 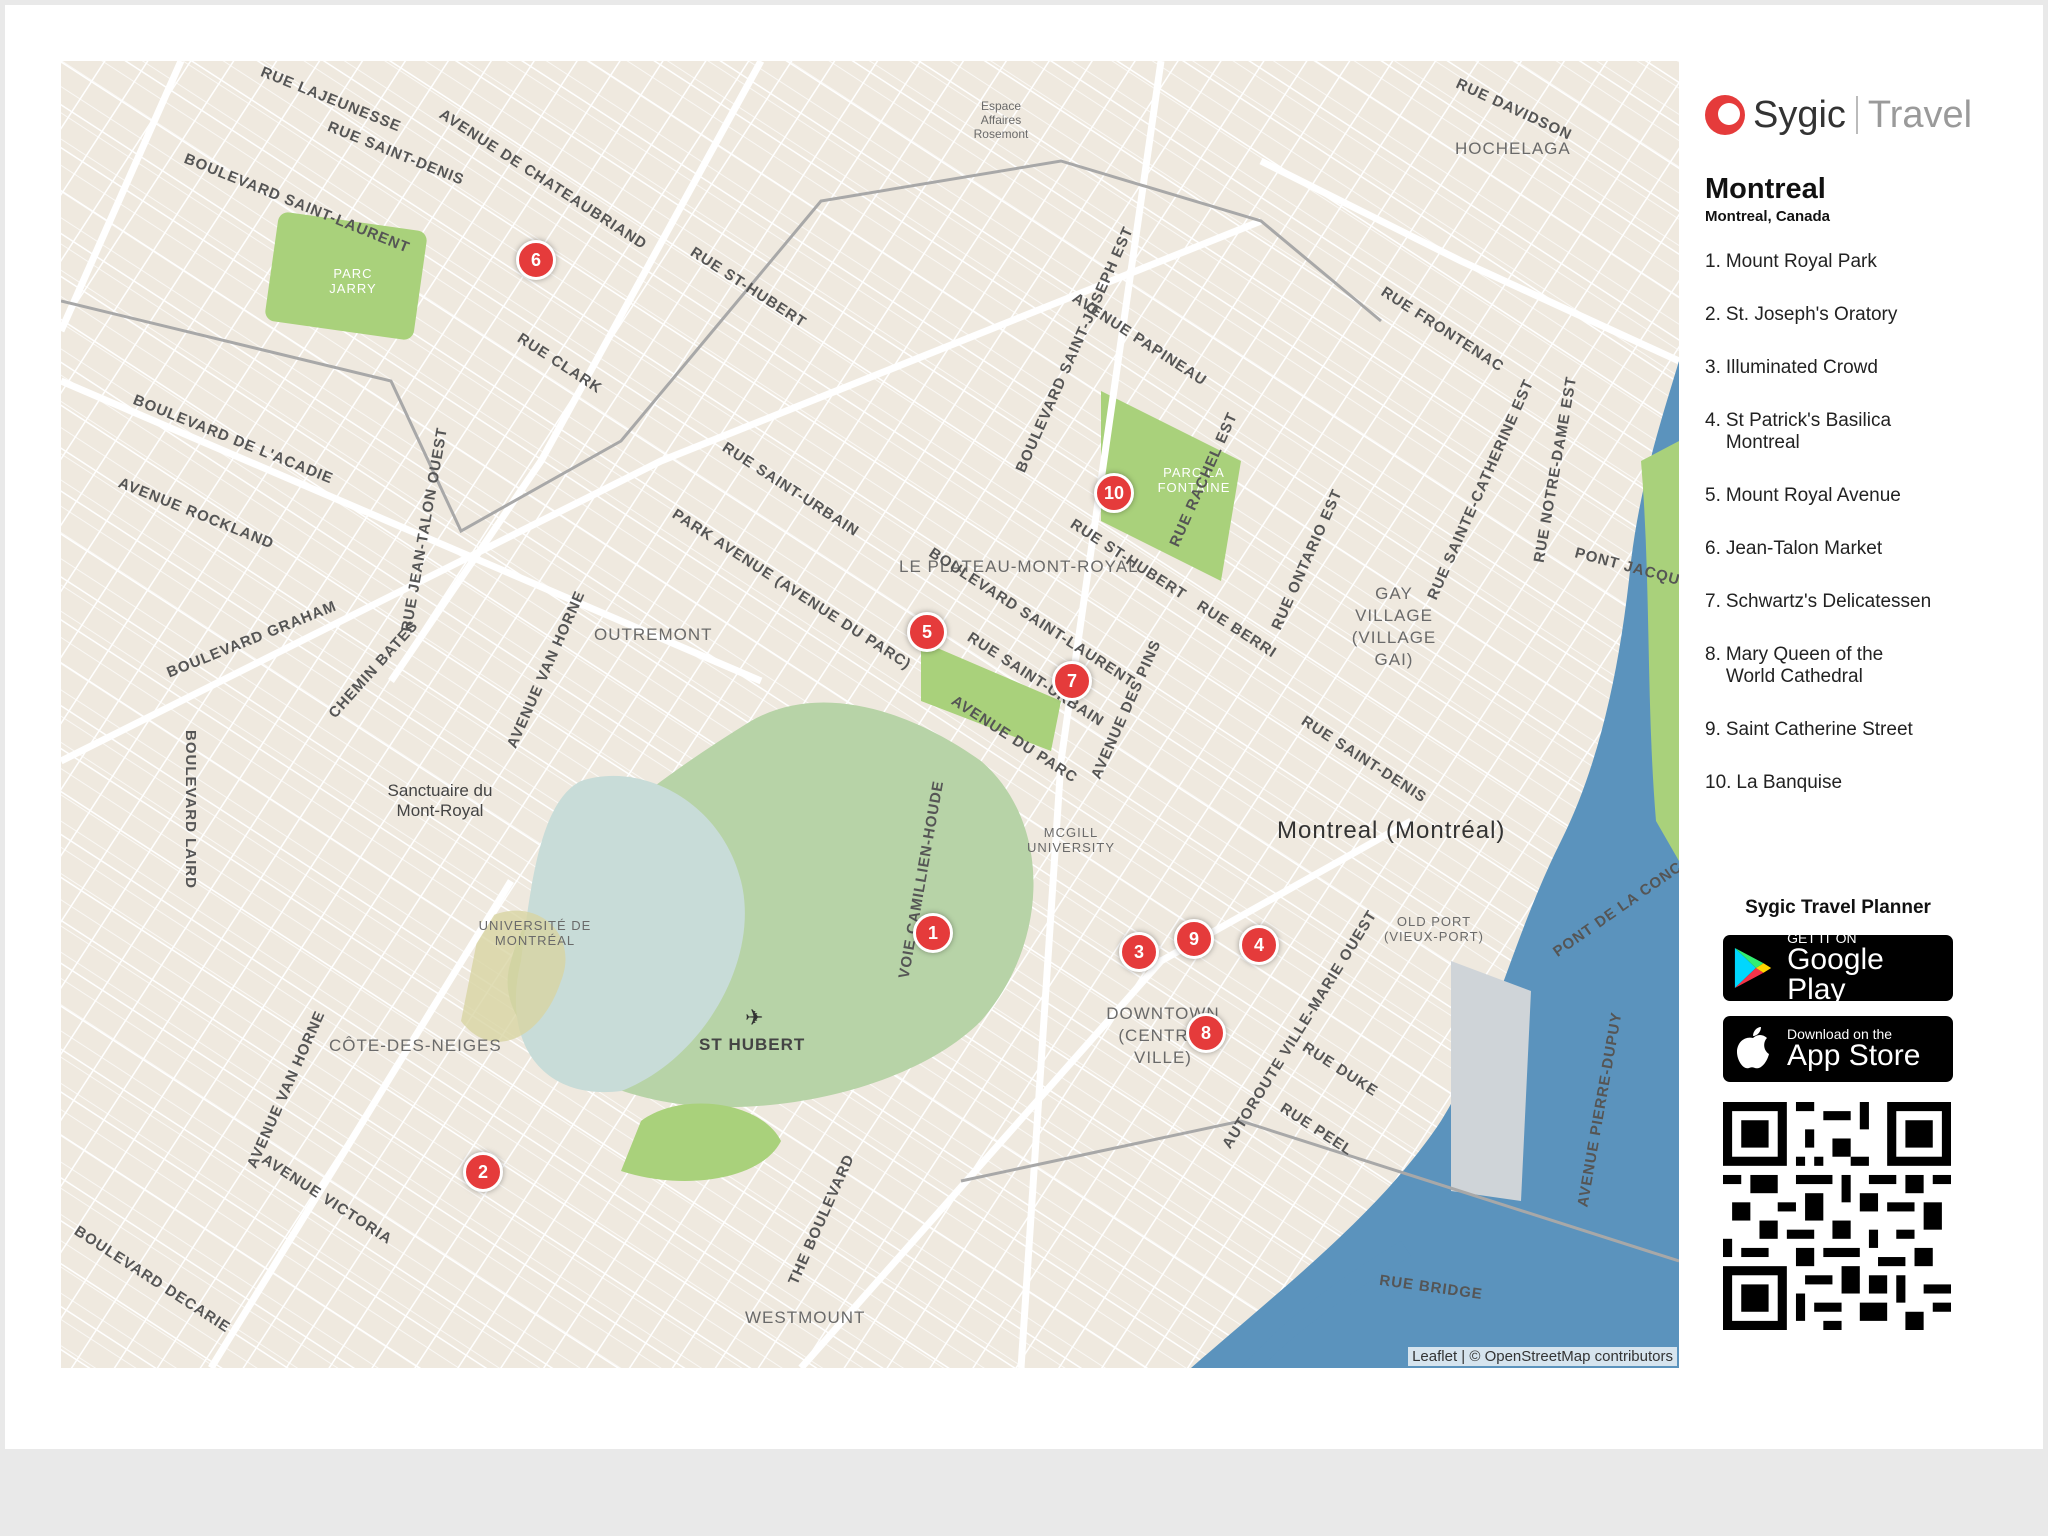 I want to click on poi-list-item: 1. Mount Royal Park, so click(x=1835, y=262).